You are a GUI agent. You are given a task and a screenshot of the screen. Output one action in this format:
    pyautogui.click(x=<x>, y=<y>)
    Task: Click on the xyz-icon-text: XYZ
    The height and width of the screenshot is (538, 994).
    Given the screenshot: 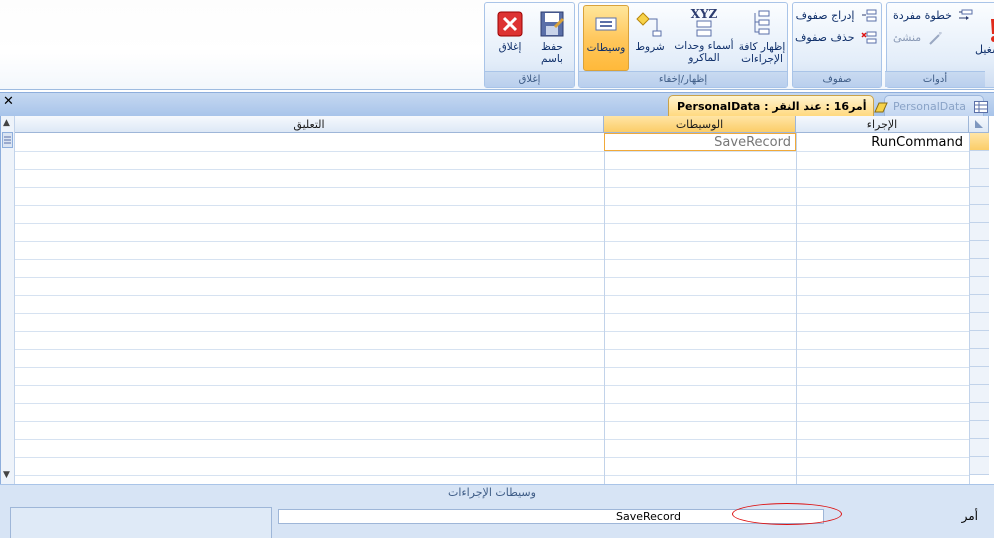 What is the action you would take?
    pyautogui.click(x=704, y=14)
    